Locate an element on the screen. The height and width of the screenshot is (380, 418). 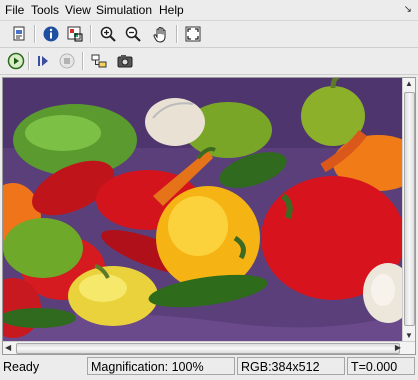
viewer-toolbar is located at coordinates (209, 34).